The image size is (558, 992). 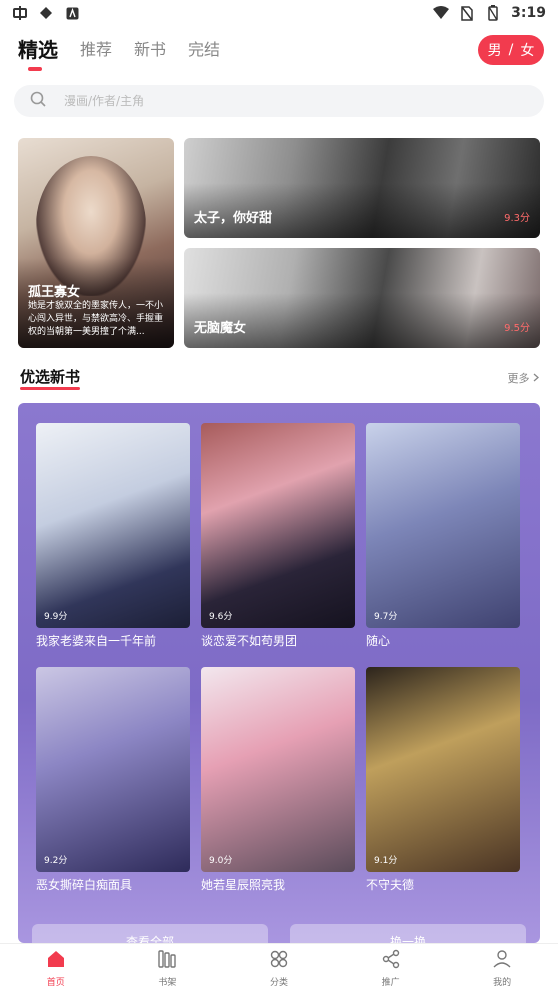 I want to click on section-title: 优选新书, so click(x=50, y=379).